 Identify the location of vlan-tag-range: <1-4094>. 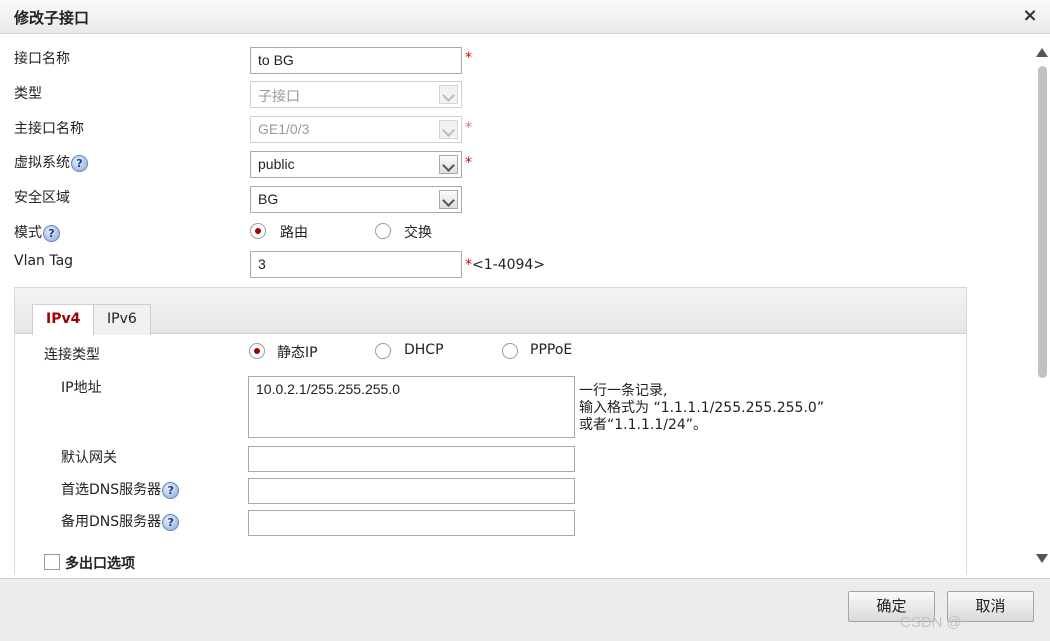
(509, 265).